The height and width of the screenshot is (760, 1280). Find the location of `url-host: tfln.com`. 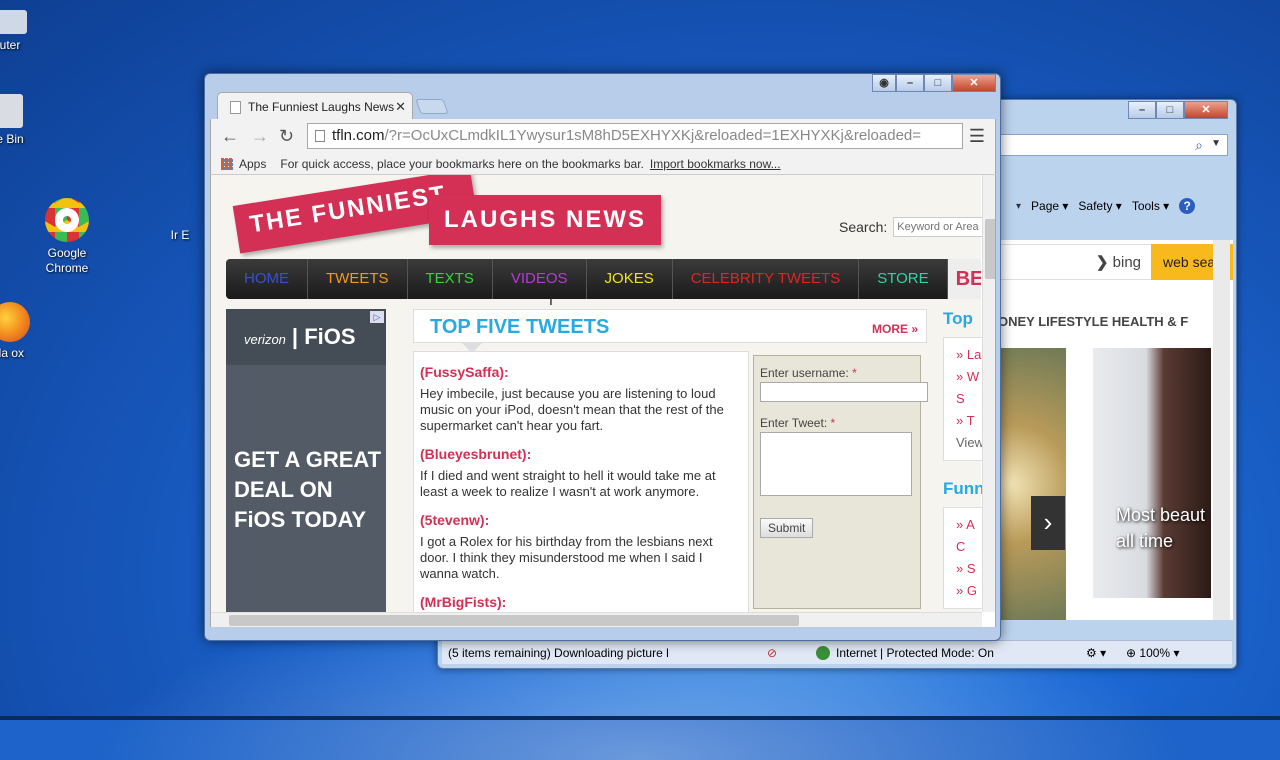

url-host: tfln.com is located at coordinates (358, 135).